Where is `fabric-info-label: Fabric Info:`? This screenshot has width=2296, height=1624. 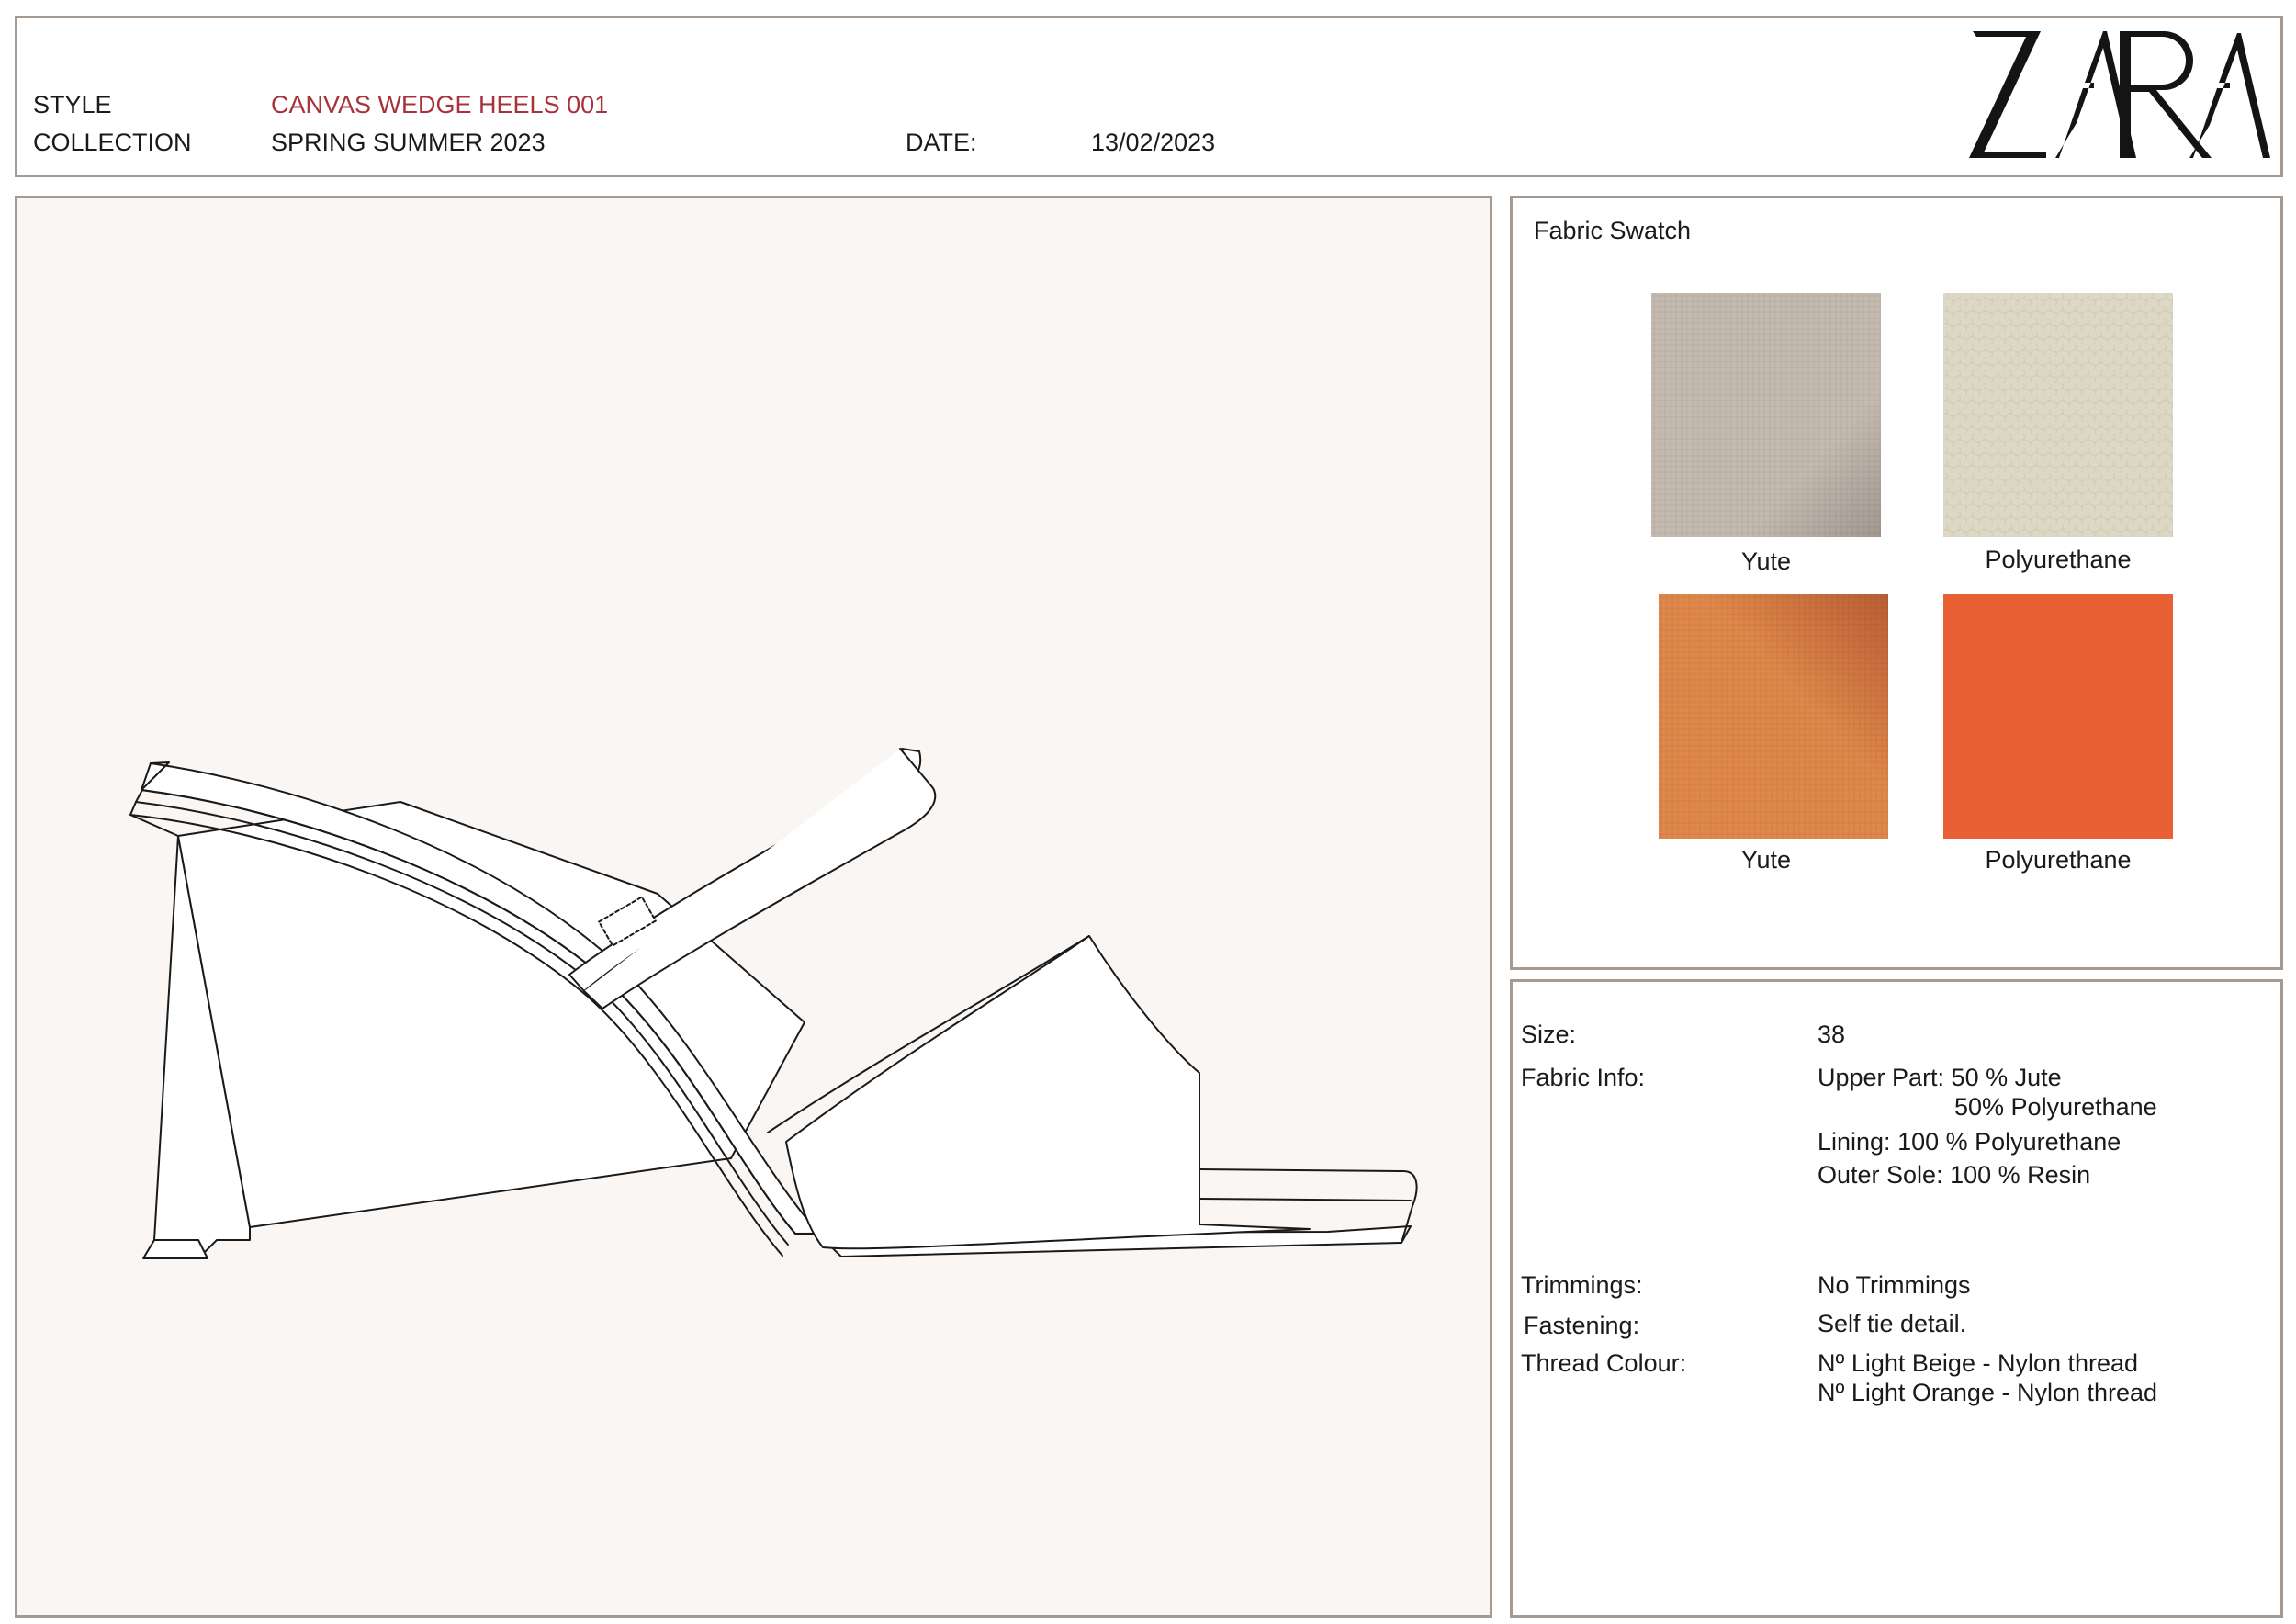
fabric-info-label: Fabric Info: is located at coordinates (1583, 1077).